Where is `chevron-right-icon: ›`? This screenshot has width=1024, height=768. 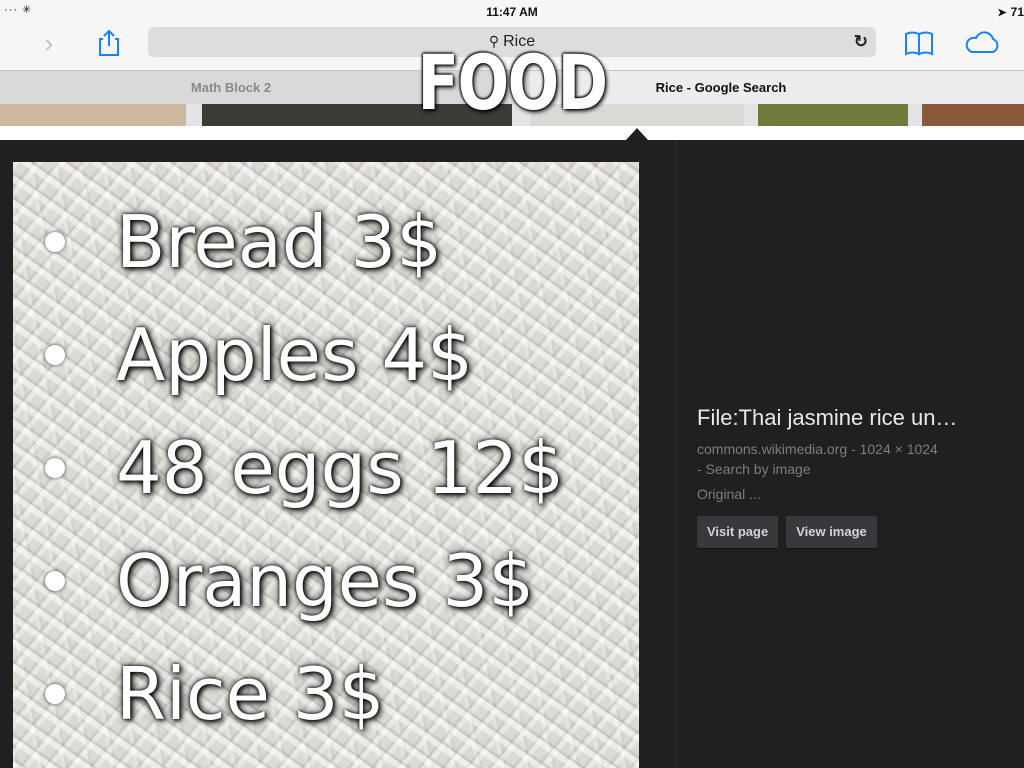
chevron-right-icon: › is located at coordinates (49, 42).